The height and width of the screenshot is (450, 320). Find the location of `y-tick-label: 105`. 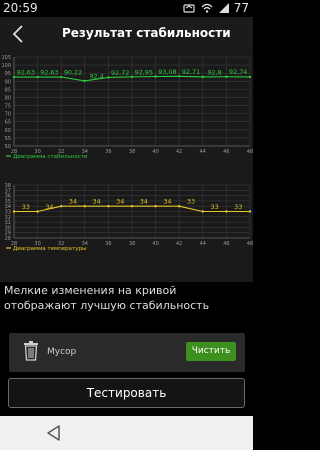

y-tick-label: 105 is located at coordinates (6, 58).